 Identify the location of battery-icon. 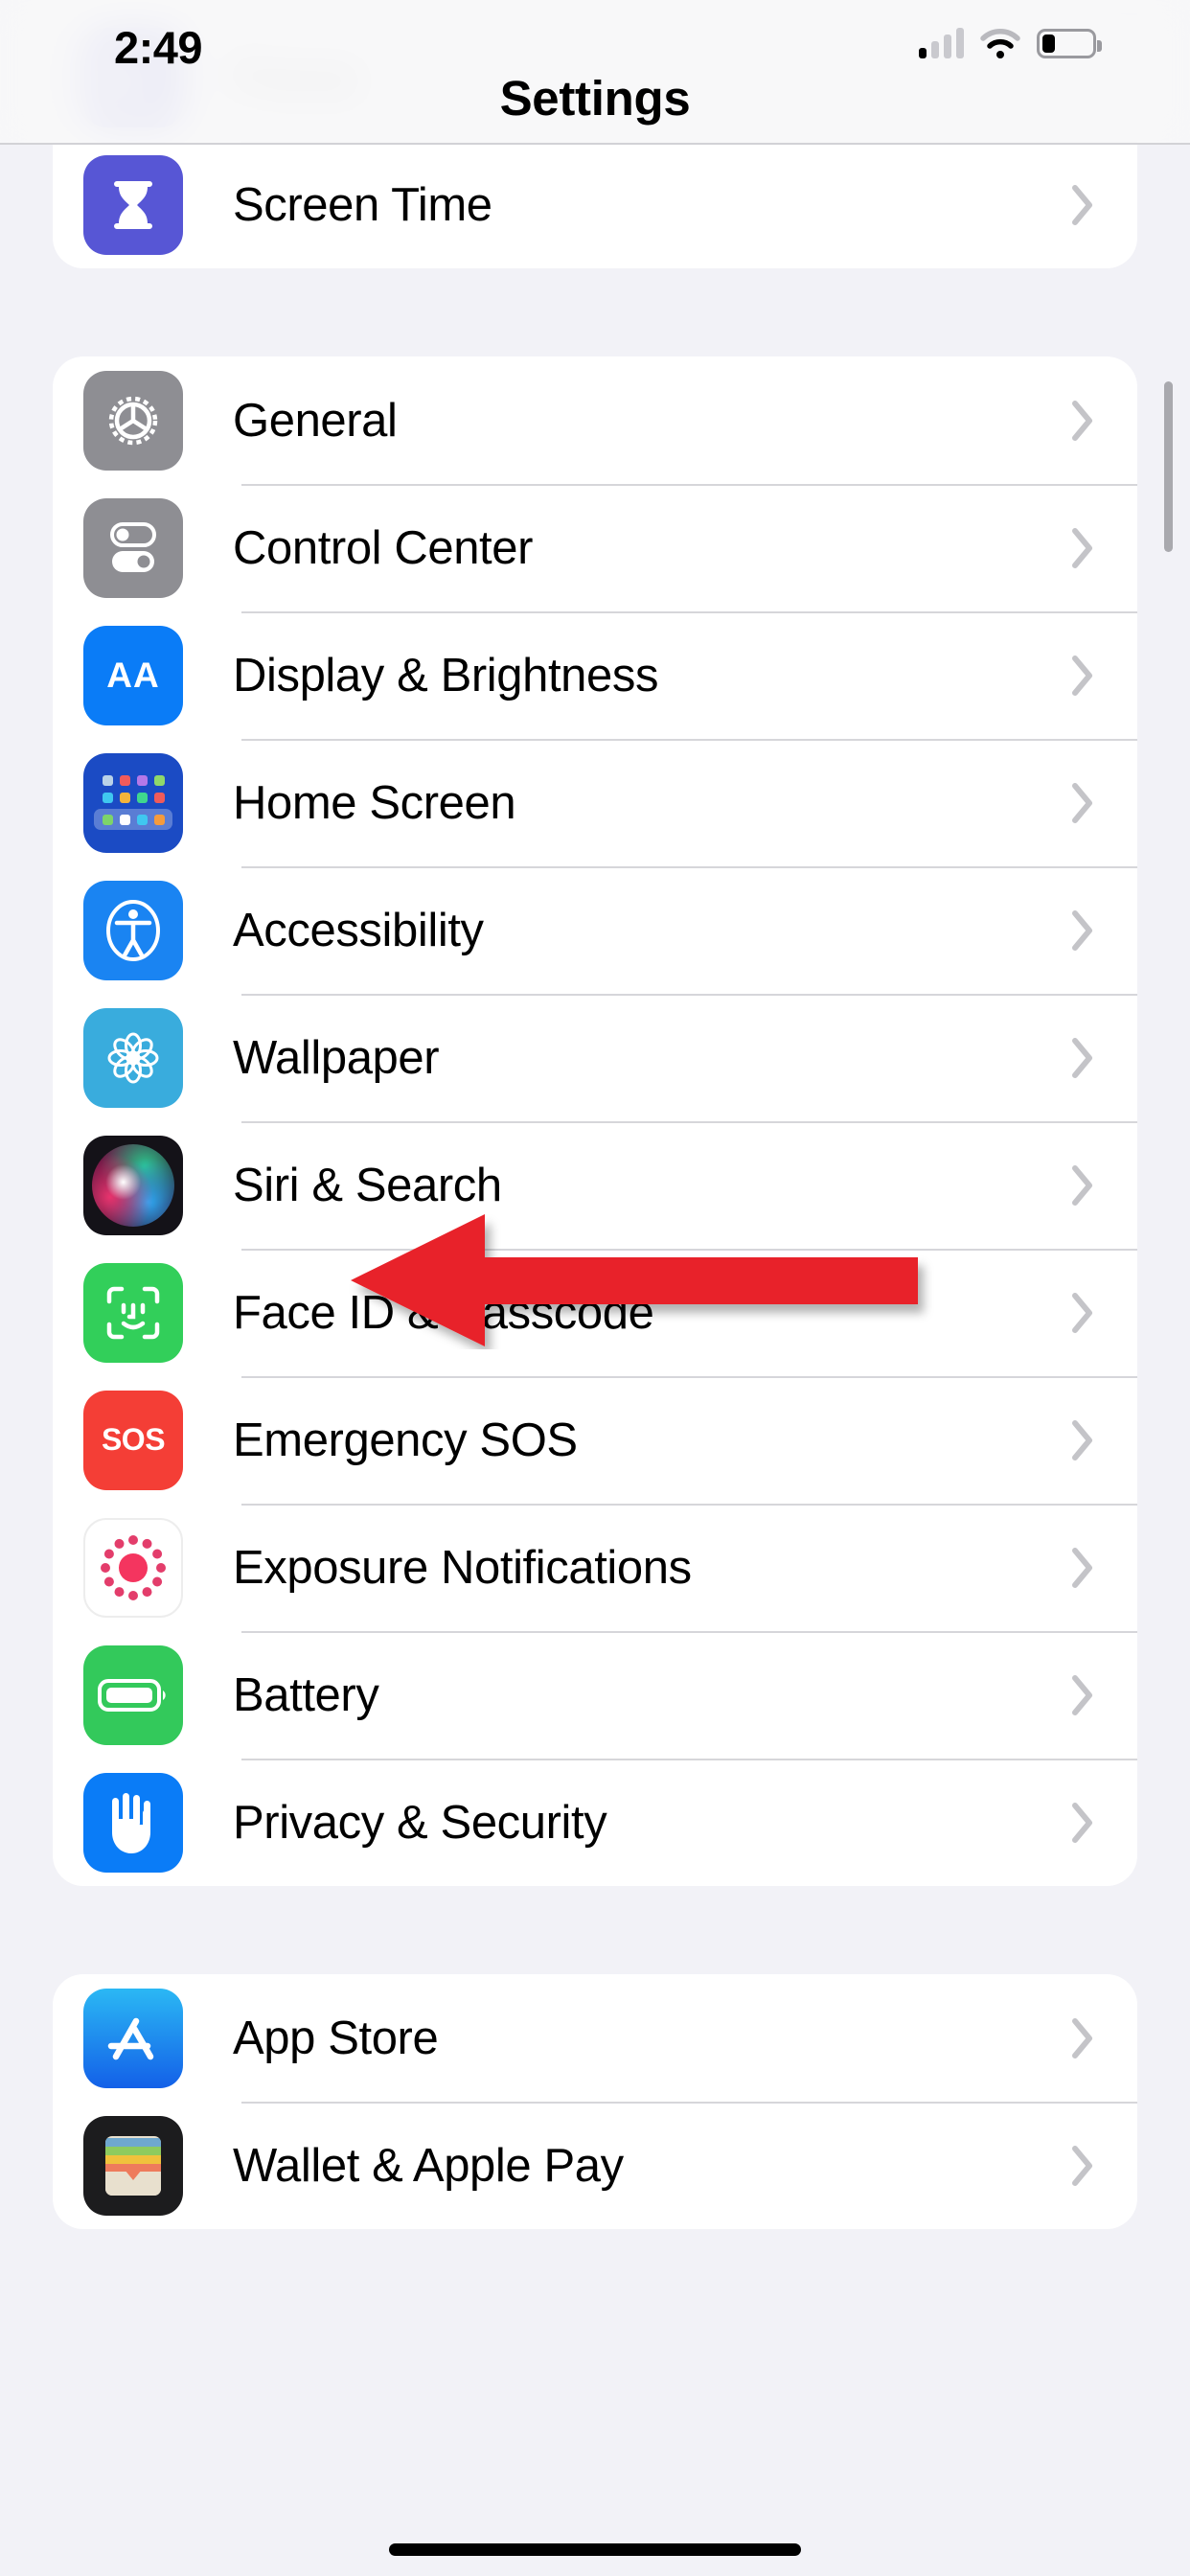
(133, 1694).